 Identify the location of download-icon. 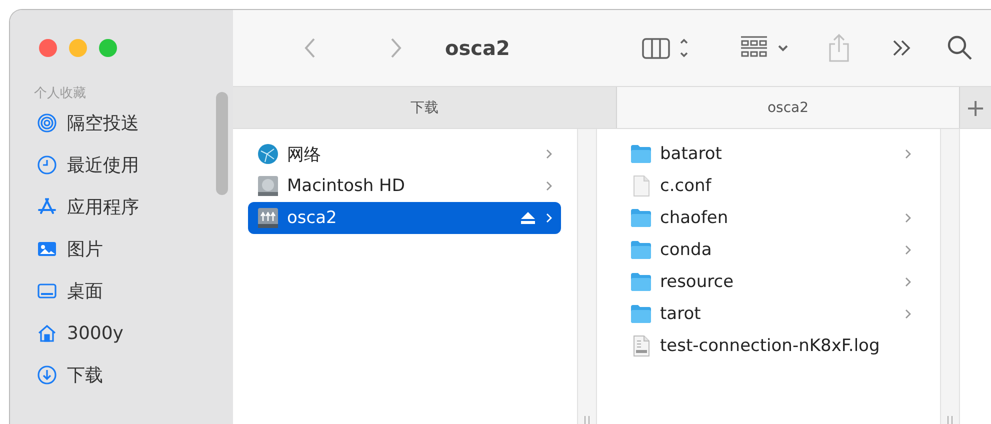
(47, 375).